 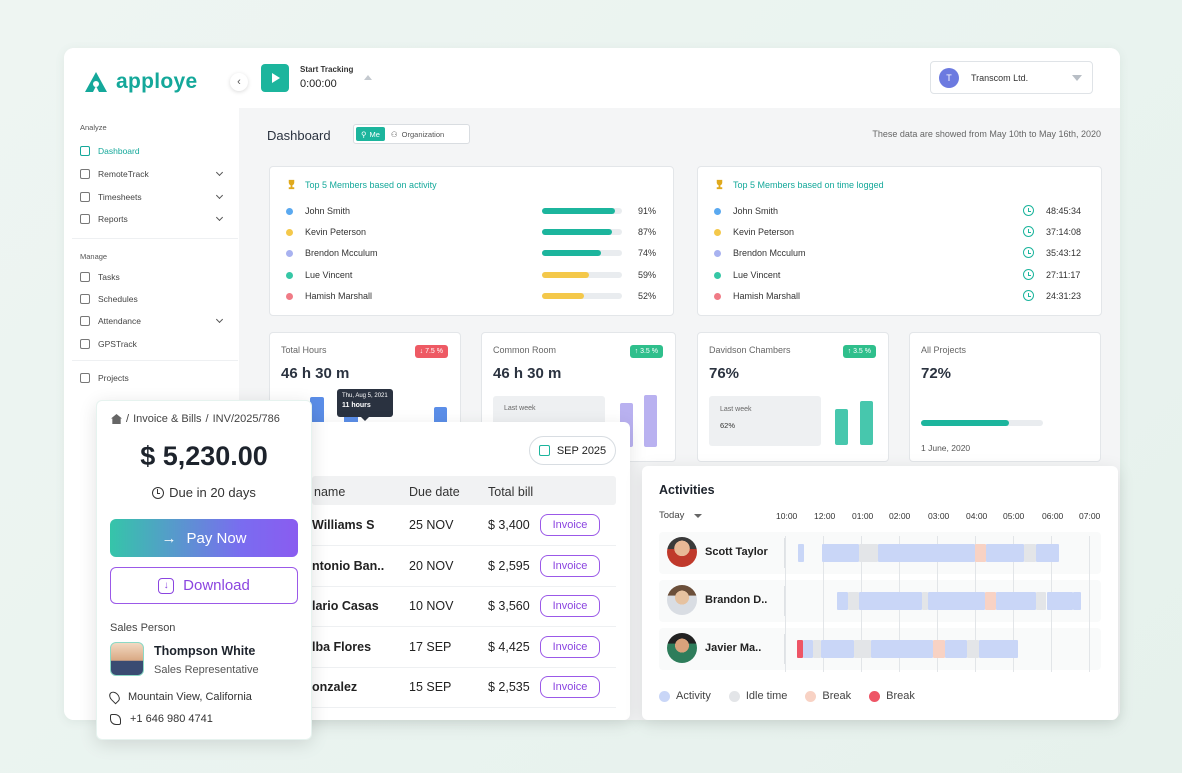 I want to click on table-row: Williams S 25 NOV $ 3,400 Invoice, so click(x=464, y=526).